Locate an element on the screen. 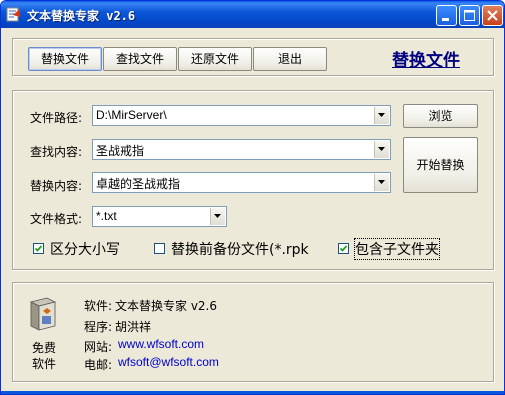  path-value: D:\MirServer\ is located at coordinates (131, 115).